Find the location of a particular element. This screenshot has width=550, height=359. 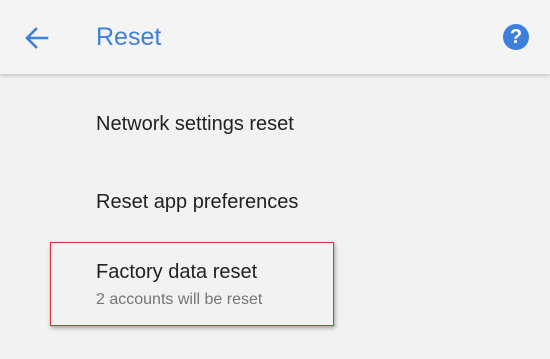

list-item-network-settings-reset: Network settings reset is located at coordinates (195, 124).